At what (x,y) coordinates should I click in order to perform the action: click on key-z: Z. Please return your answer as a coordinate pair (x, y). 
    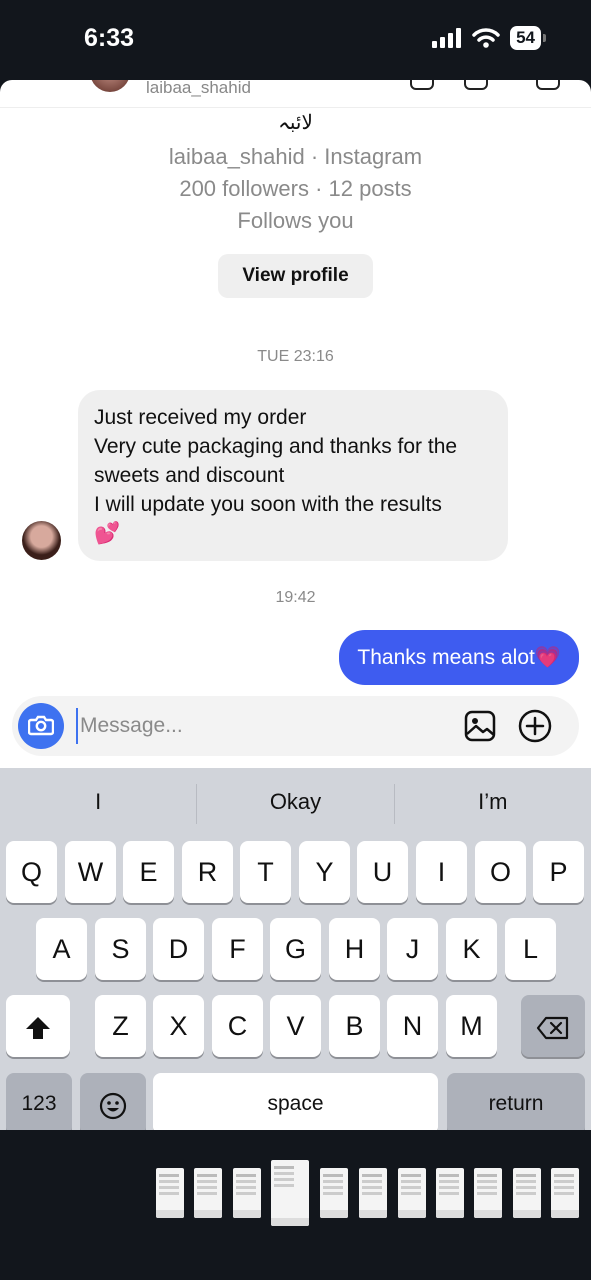
    Looking at the image, I should click on (120, 1026).